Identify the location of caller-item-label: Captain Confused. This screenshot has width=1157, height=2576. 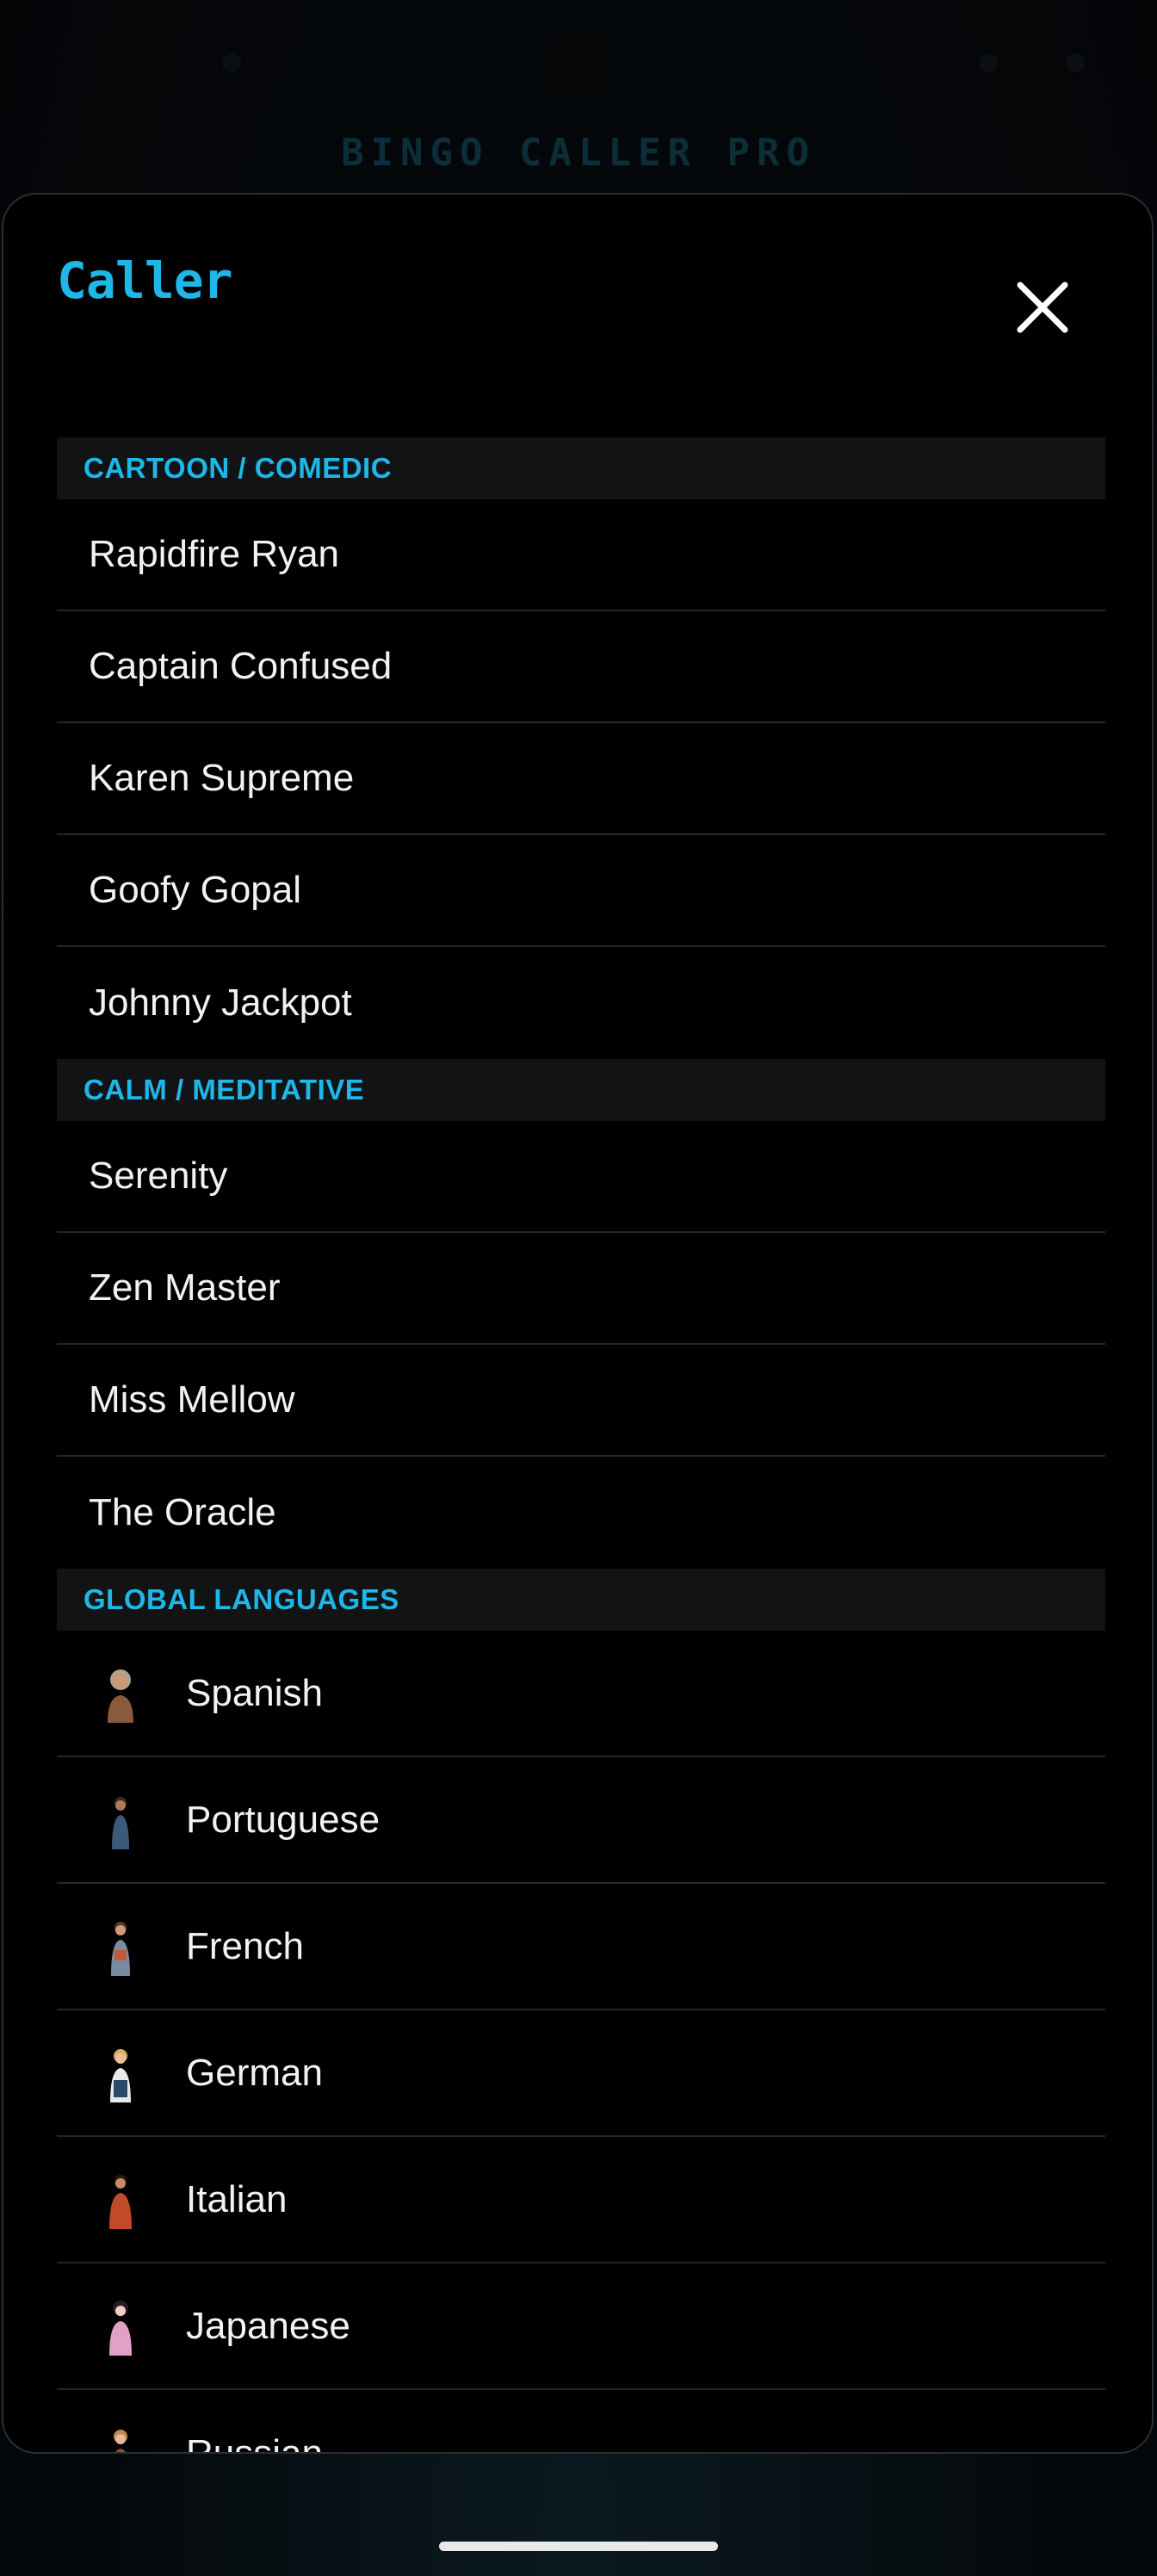
(241, 666).